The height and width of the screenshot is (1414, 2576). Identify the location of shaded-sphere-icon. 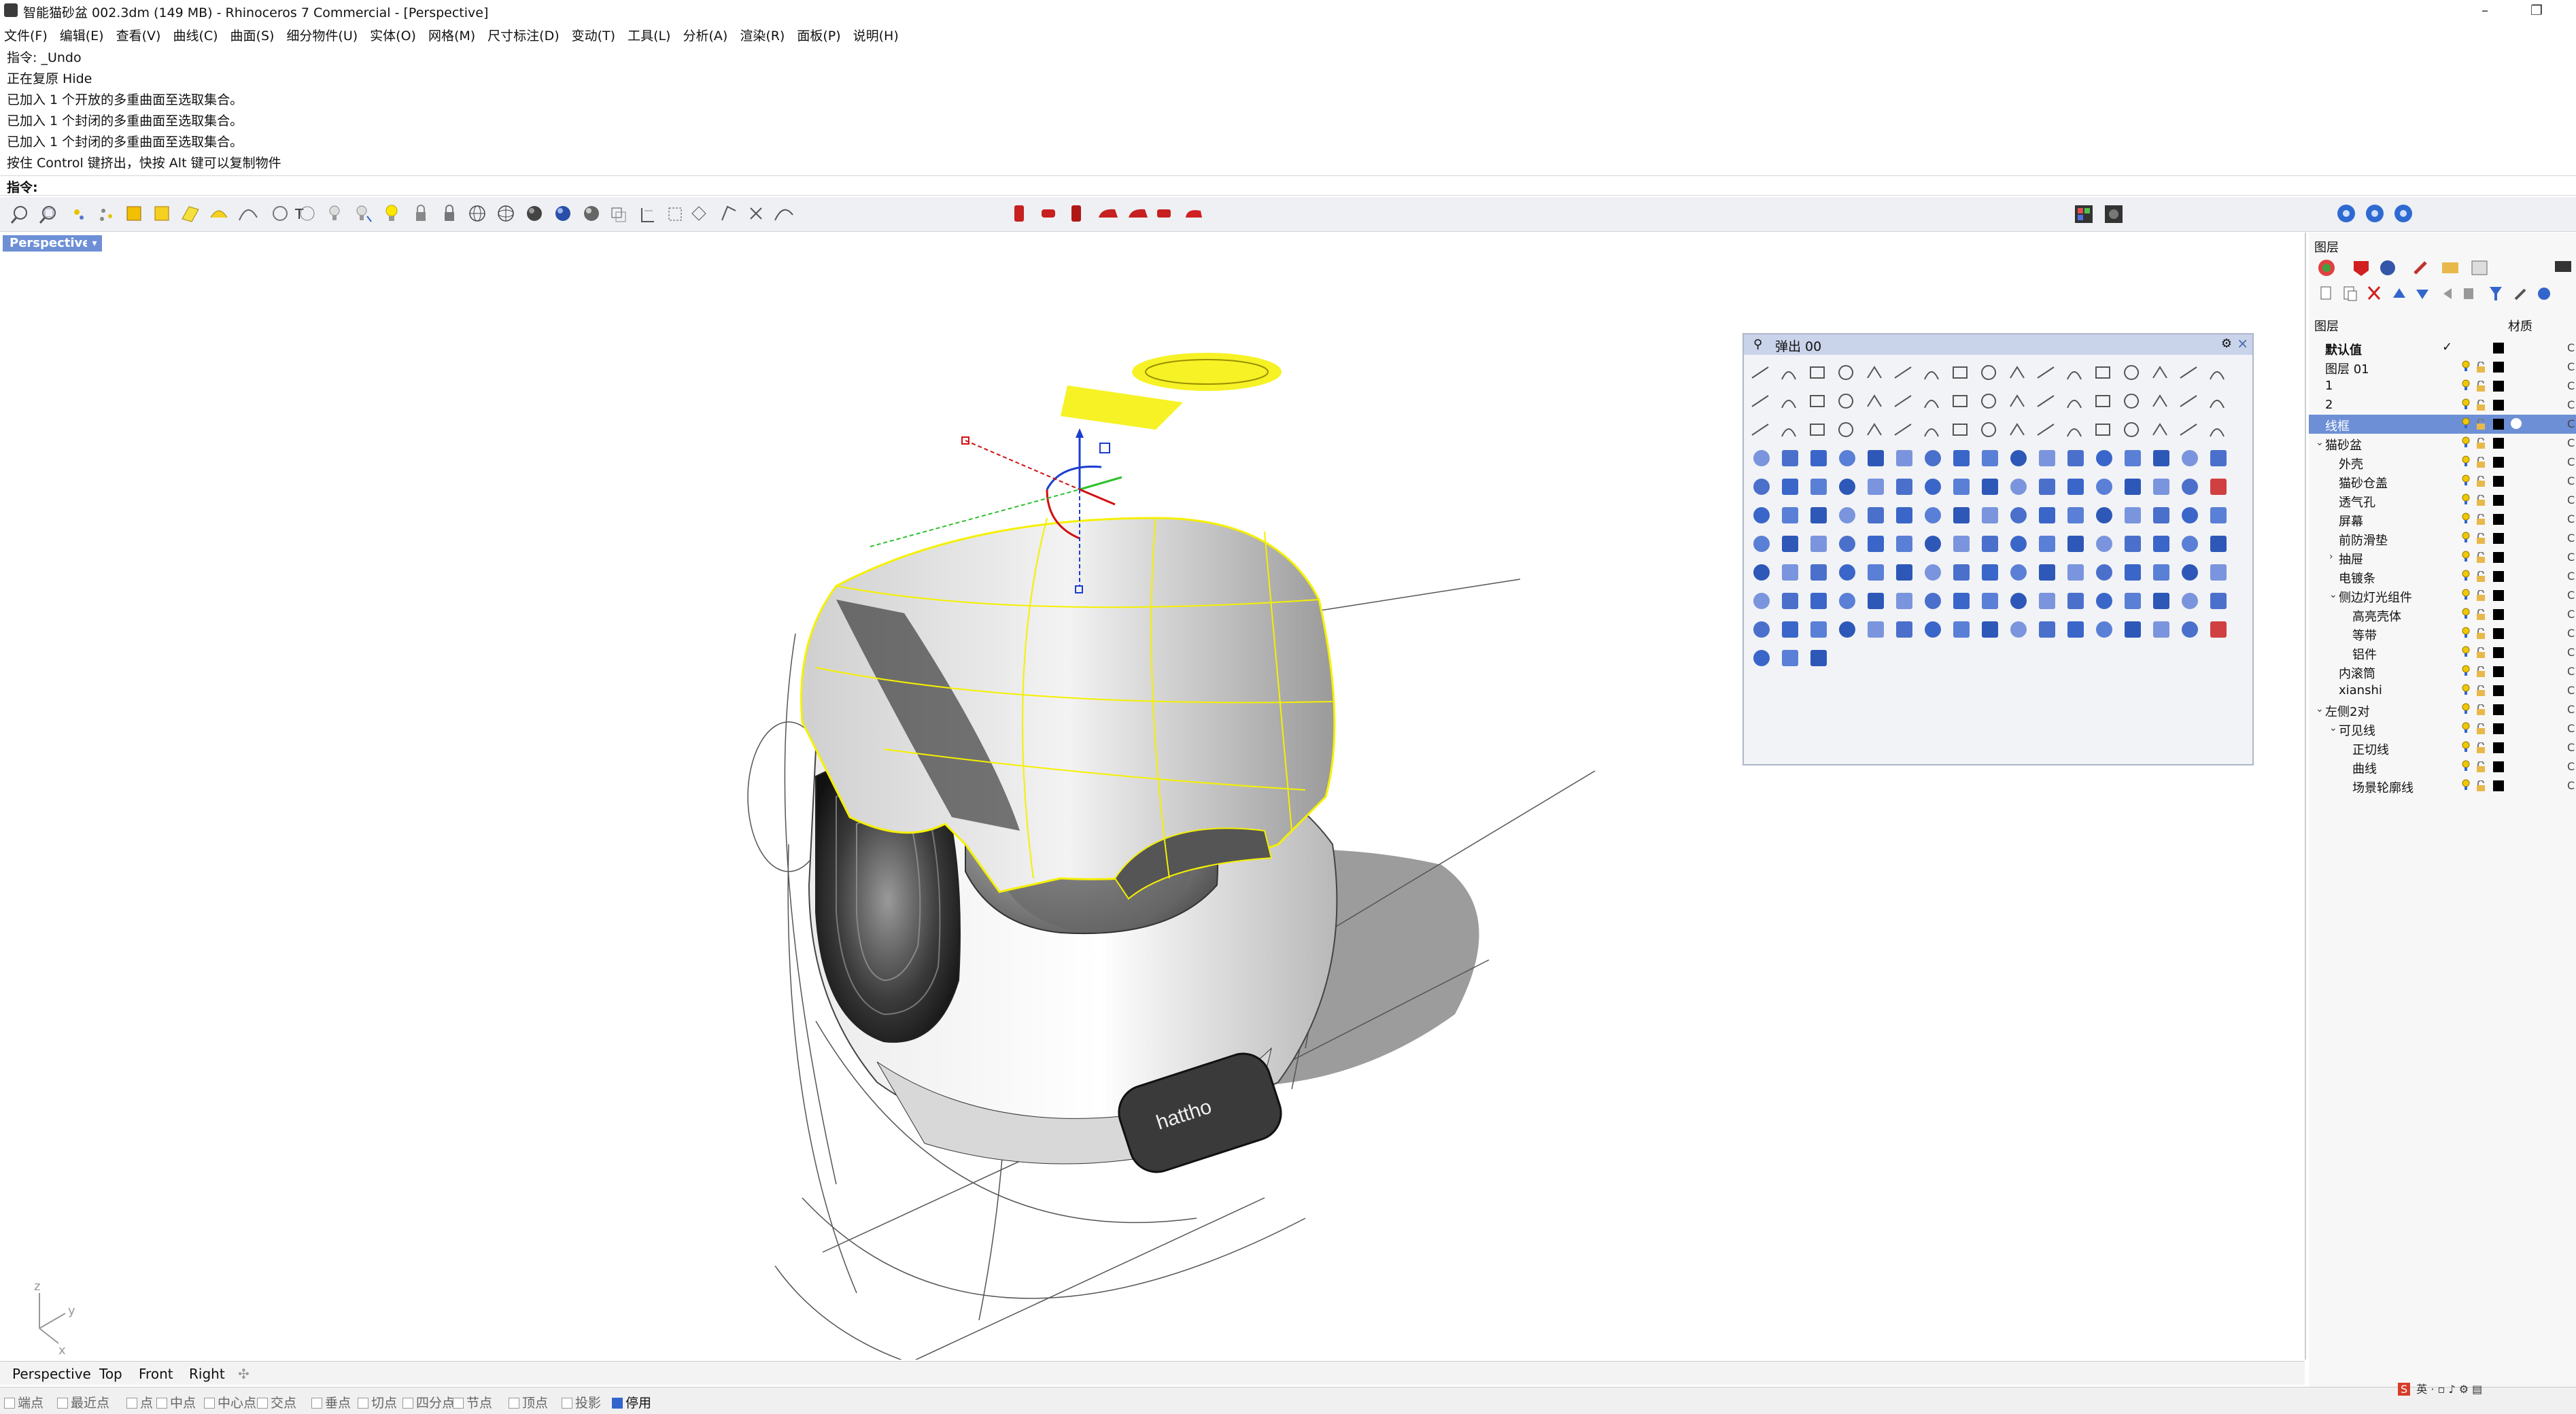
(534, 213).